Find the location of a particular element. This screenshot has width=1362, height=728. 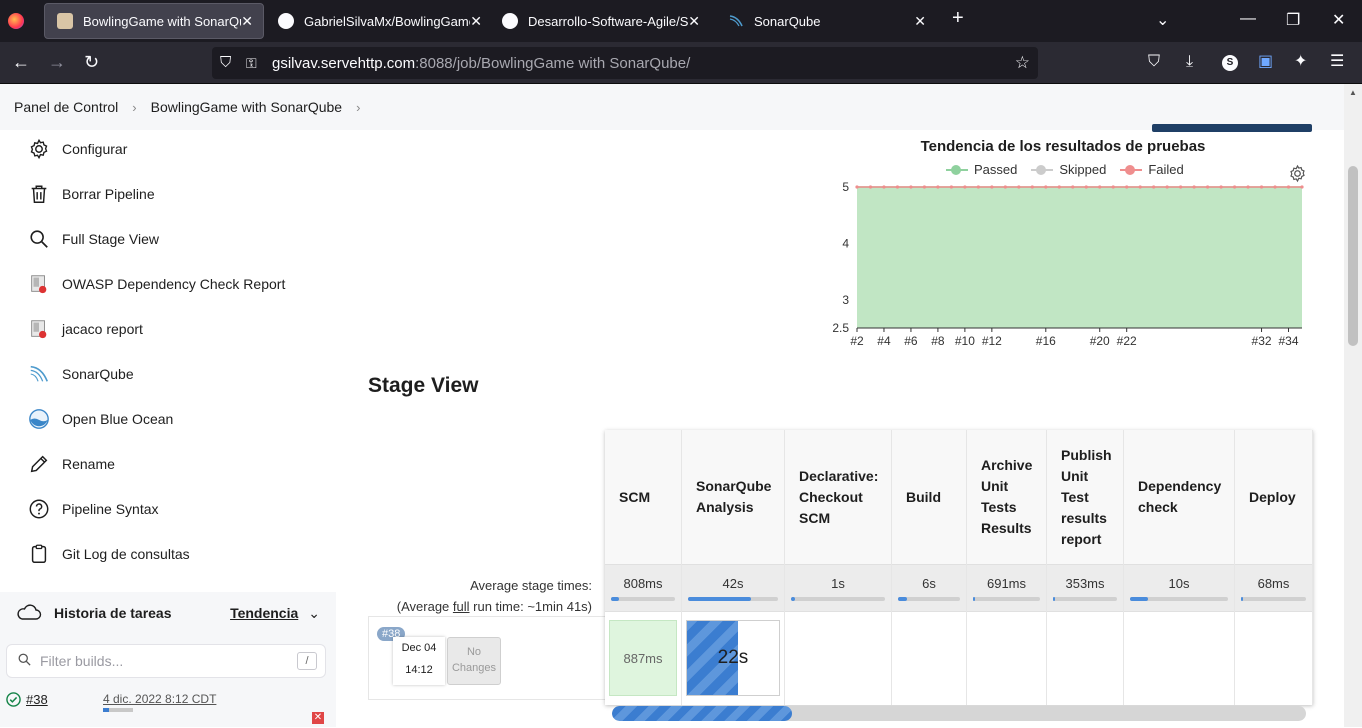

pocket-icon: ⛉ is located at coordinates (1154, 62).